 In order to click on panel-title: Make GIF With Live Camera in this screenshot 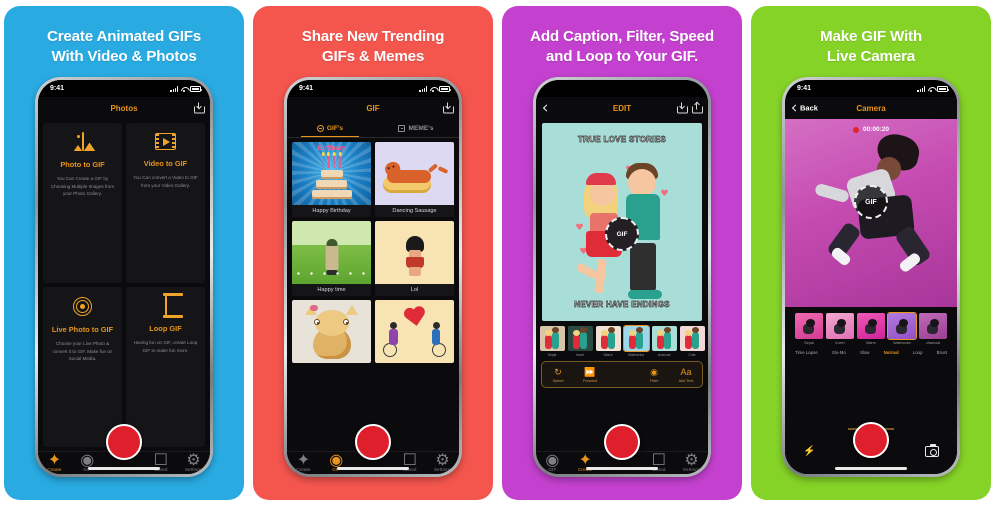, I will do `click(871, 47)`.